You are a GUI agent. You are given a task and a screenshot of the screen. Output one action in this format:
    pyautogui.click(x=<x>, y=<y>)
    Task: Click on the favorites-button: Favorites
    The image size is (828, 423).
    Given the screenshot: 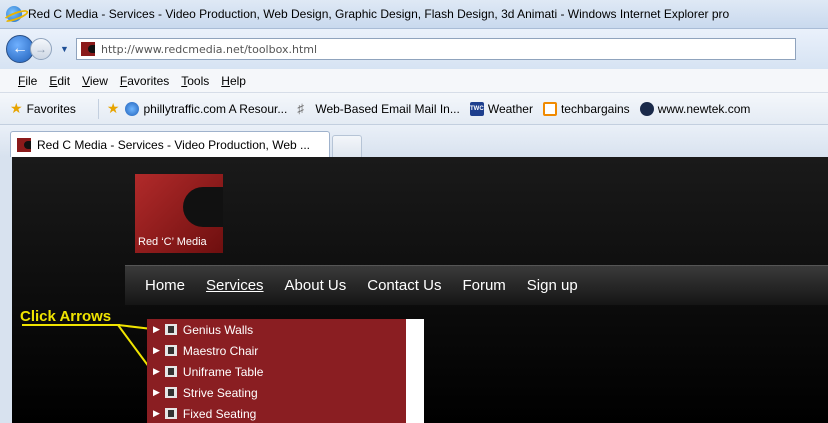 What is the action you would take?
    pyautogui.click(x=51, y=109)
    